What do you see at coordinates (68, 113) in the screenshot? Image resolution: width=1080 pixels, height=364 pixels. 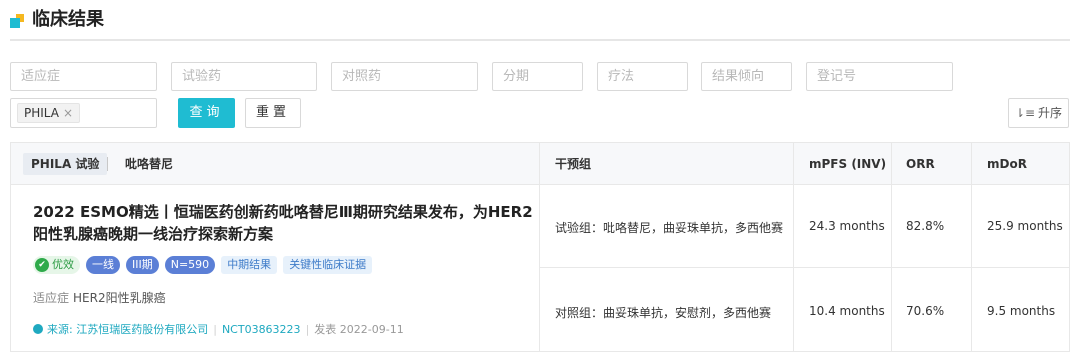 I see `close-icon: ×` at bounding box center [68, 113].